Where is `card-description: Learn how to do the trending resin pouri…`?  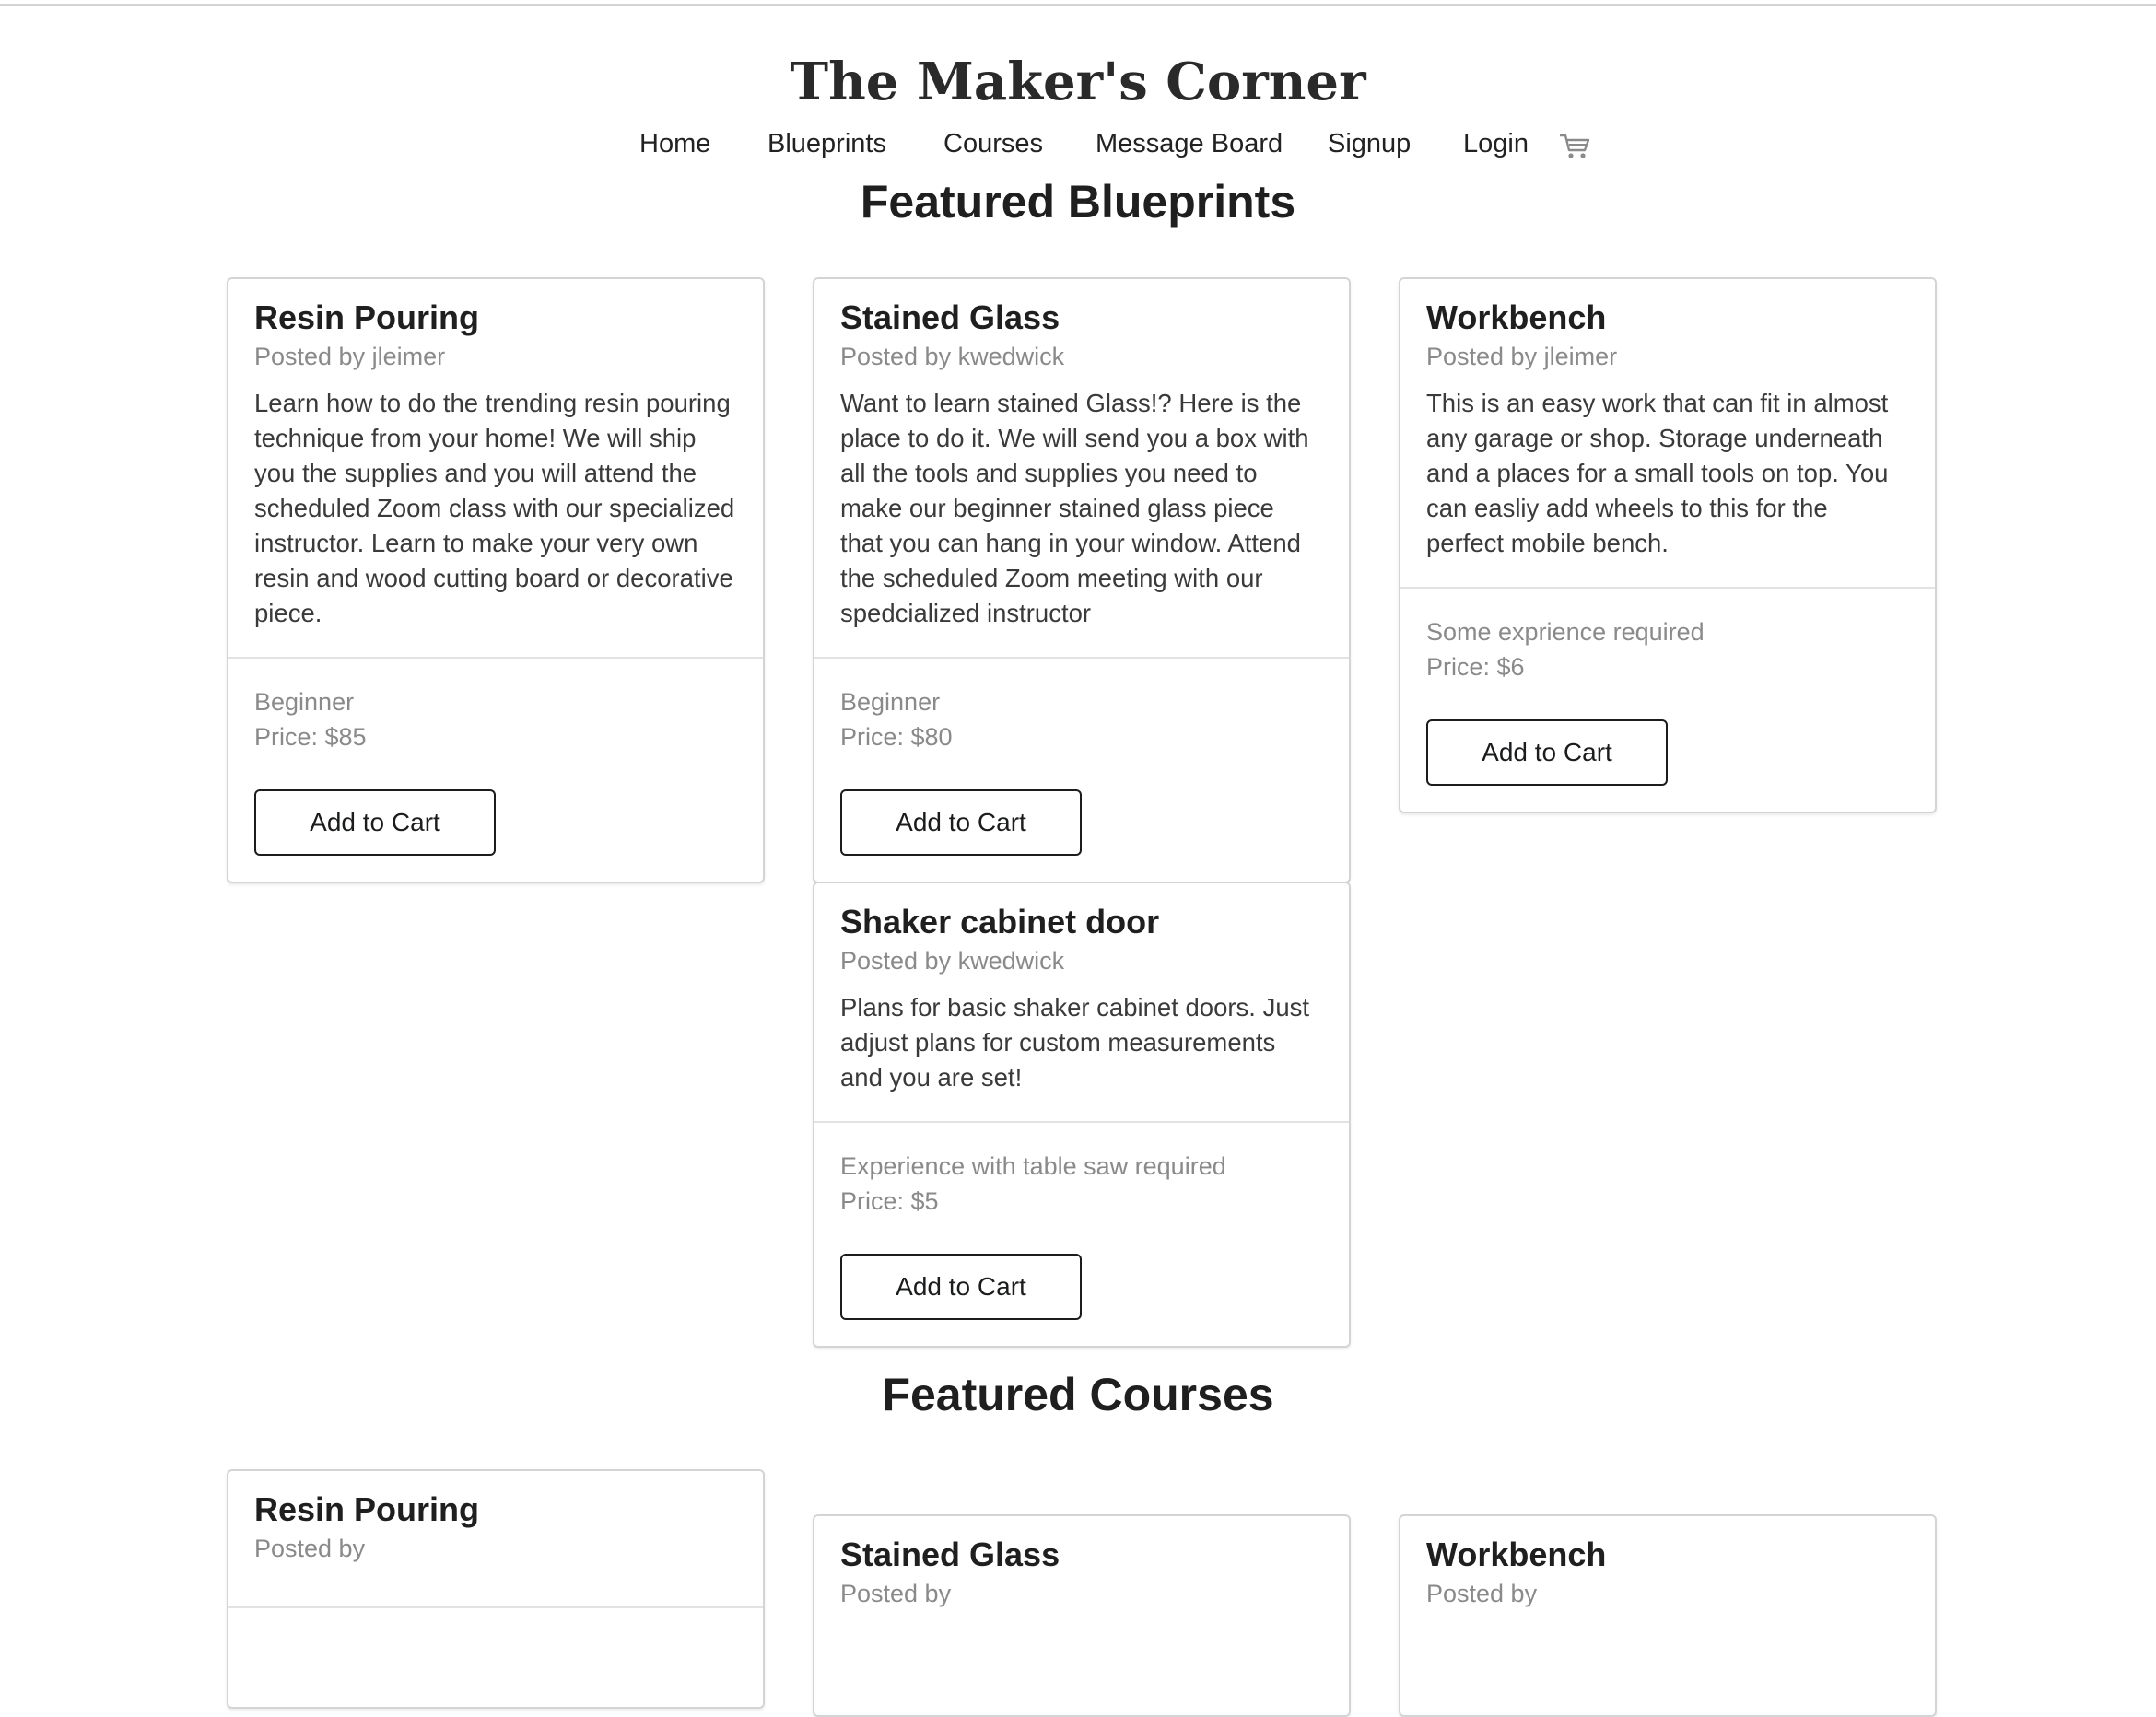
card-description: Learn how to do the trending resin pouri… is located at coordinates (494, 508).